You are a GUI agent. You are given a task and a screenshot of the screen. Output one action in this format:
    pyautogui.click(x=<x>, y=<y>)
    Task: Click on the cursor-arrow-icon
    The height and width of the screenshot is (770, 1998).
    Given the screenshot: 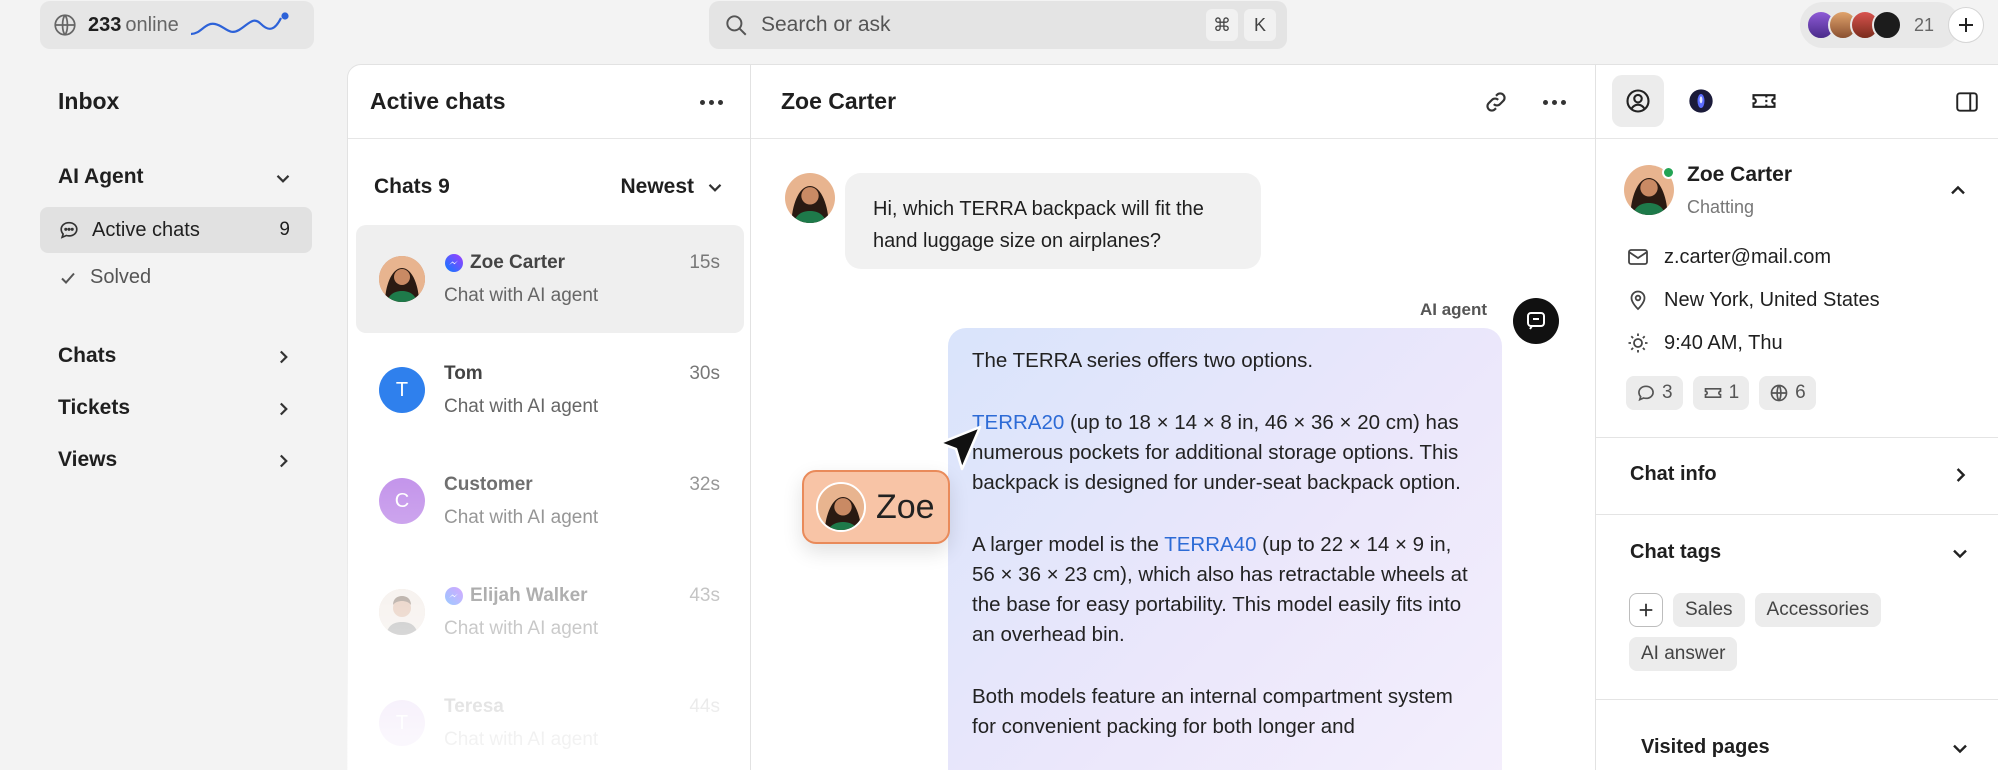 What is the action you would take?
    pyautogui.click(x=961, y=448)
    